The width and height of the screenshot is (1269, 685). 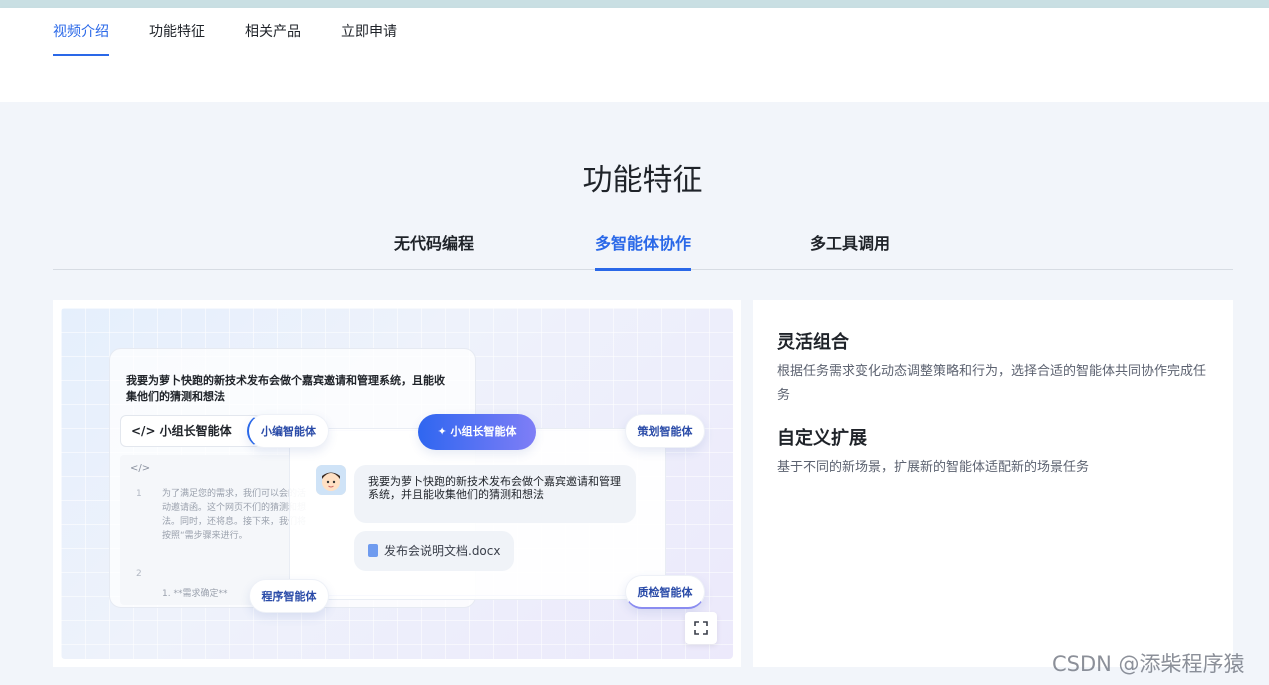 What do you see at coordinates (331, 480) in the screenshot?
I see `user-avatar` at bounding box center [331, 480].